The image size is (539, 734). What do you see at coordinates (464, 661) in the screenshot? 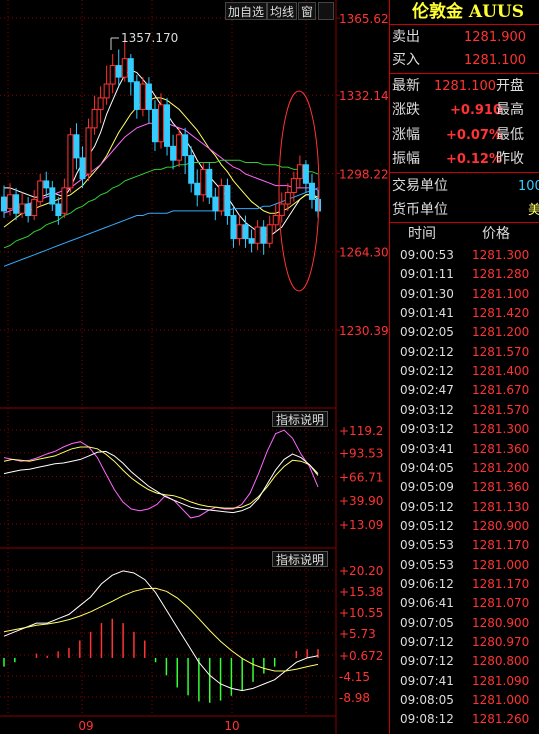
I see `tick-row: 09:07:12 1280.800` at bounding box center [464, 661].